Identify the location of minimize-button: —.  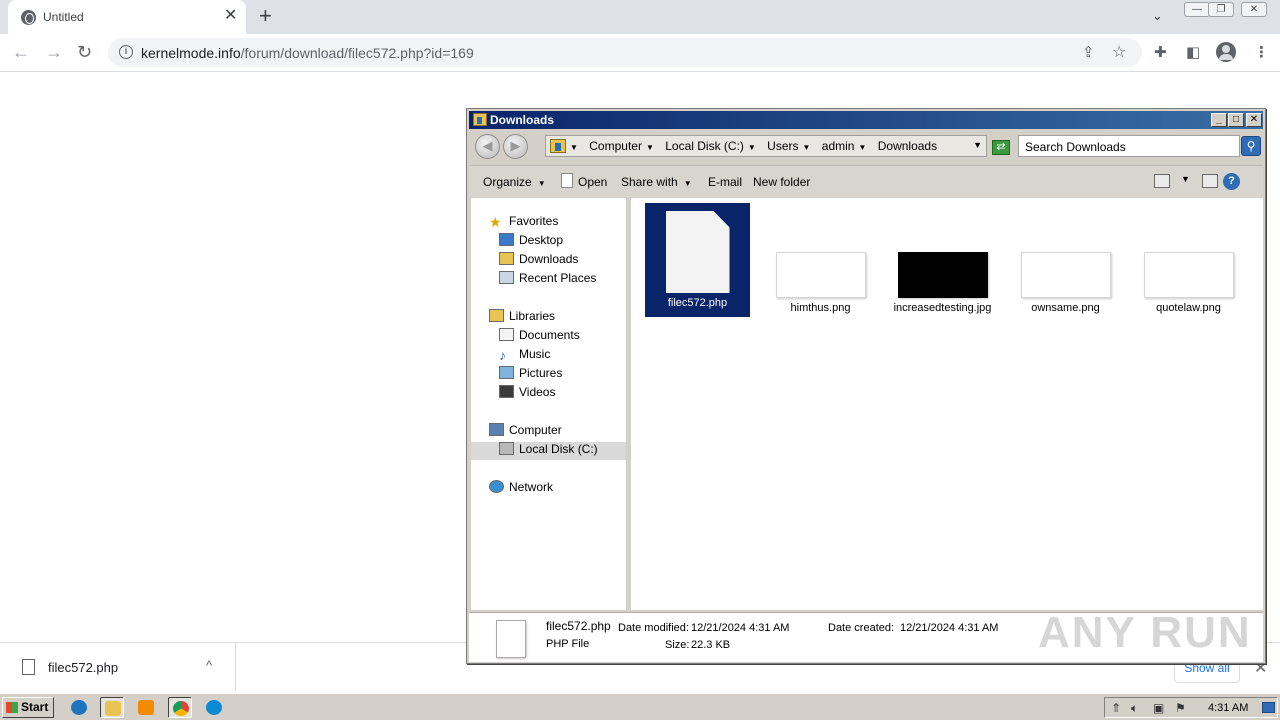
(1197, 9).